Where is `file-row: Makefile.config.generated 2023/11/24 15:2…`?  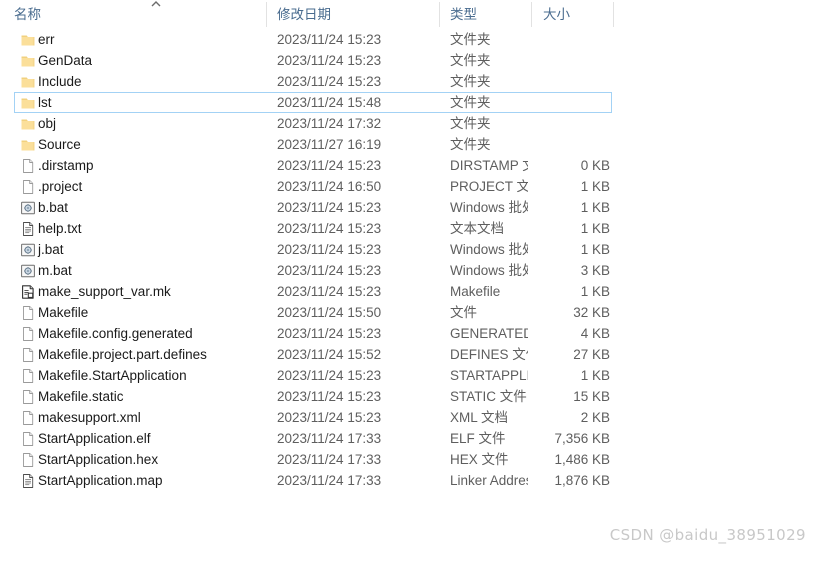 file-row: Makefile.config.generated 2023/11/24 15:2… is located at coordinates (412, 333).